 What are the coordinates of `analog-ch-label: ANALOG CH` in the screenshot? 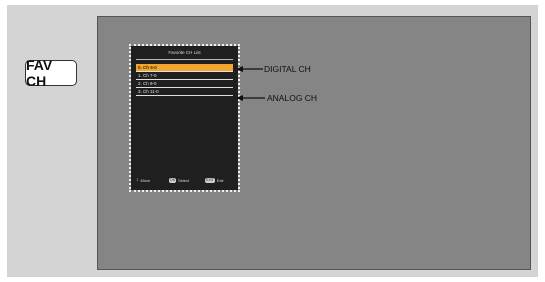 It's located at (292, 98).